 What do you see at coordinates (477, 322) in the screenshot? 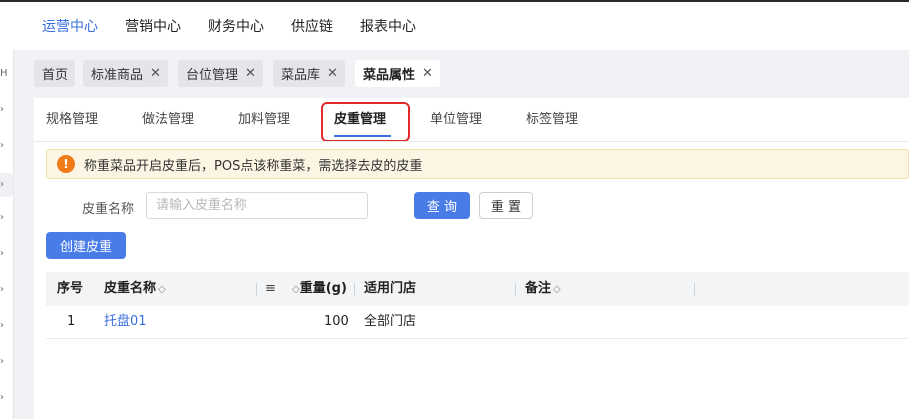
I see `table-row: 1 托盘01 100 全部门店` at bounding box center [477, 322].